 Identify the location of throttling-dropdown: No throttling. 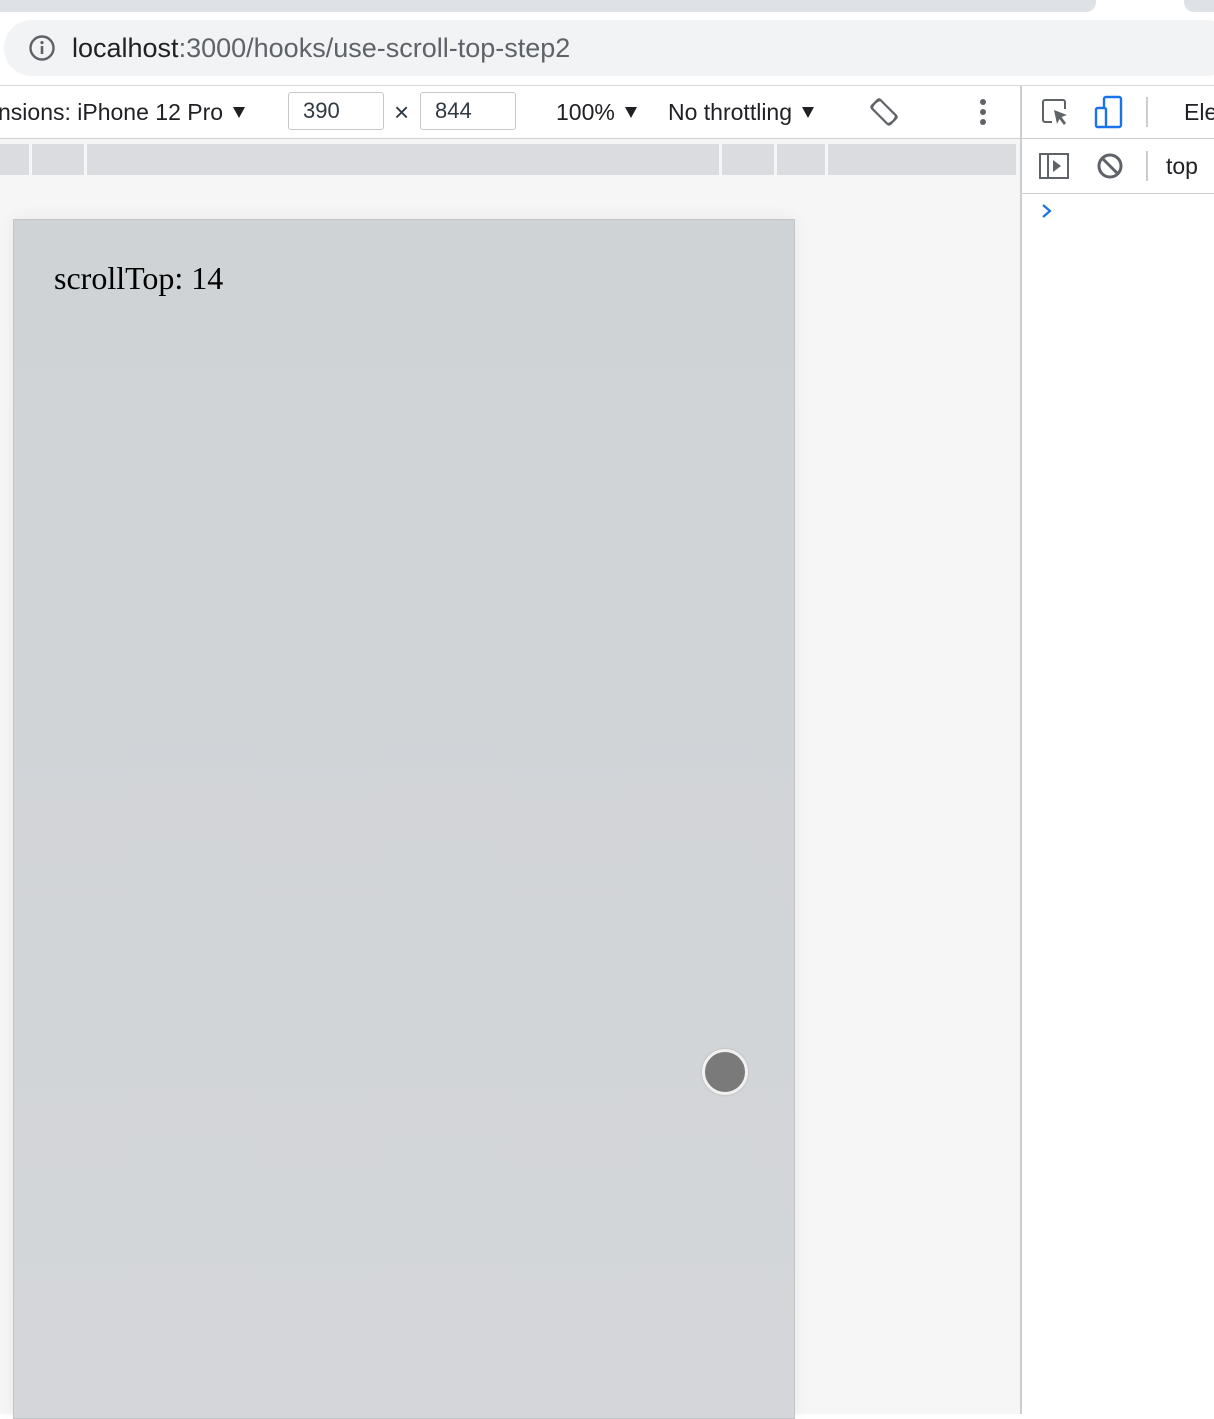
(741, 112).